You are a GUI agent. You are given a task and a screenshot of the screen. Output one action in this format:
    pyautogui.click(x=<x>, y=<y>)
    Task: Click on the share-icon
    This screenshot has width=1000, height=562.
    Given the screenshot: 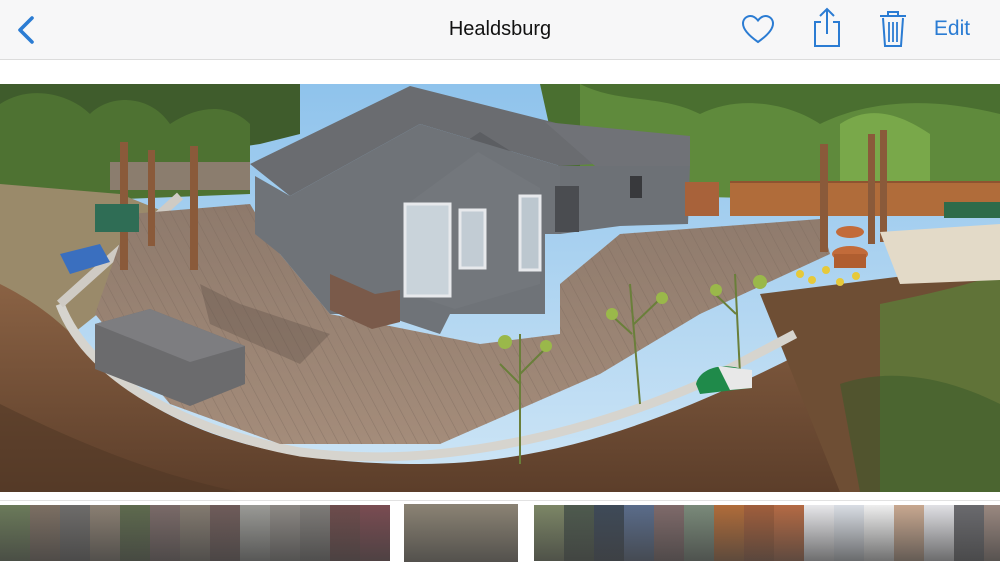 What is the action you would take?
    pyautogui.click(x=827, y=27)
    